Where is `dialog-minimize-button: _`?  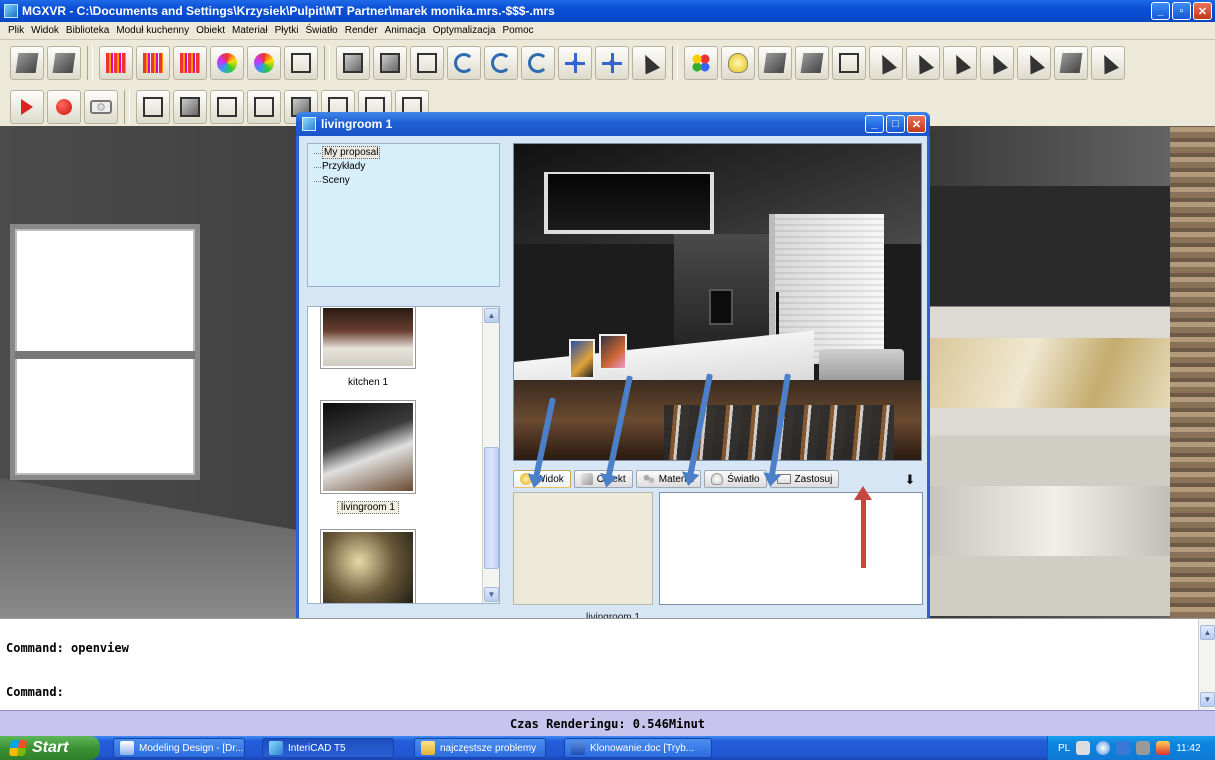
dialog-minimize-button: _ is located at coordinates (874, 124).